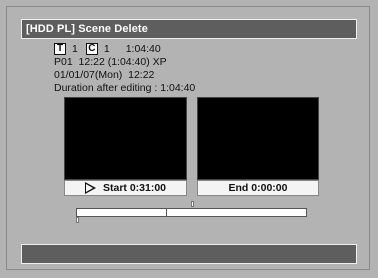  What do you see at coordinates (125, 87) in the screenshot?
I see `duration-line: Duration after editing : 1:04:40` at bounding box center [125, 87].